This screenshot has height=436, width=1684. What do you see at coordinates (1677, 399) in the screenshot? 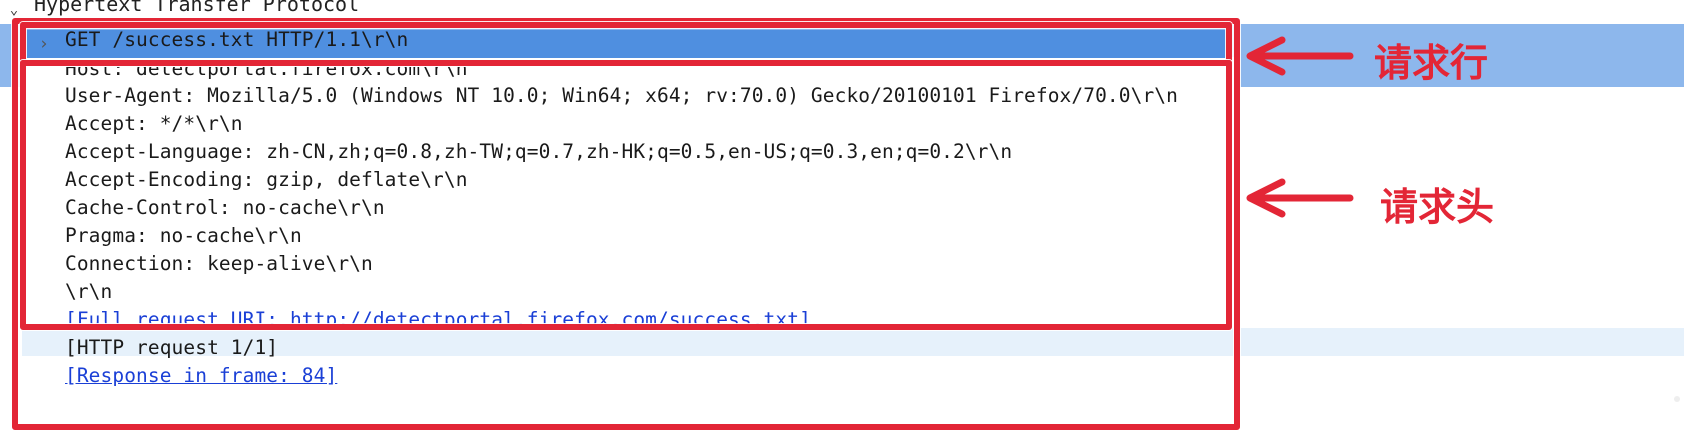
I see `scroll-indicator` at bounding box center [1677, 399].